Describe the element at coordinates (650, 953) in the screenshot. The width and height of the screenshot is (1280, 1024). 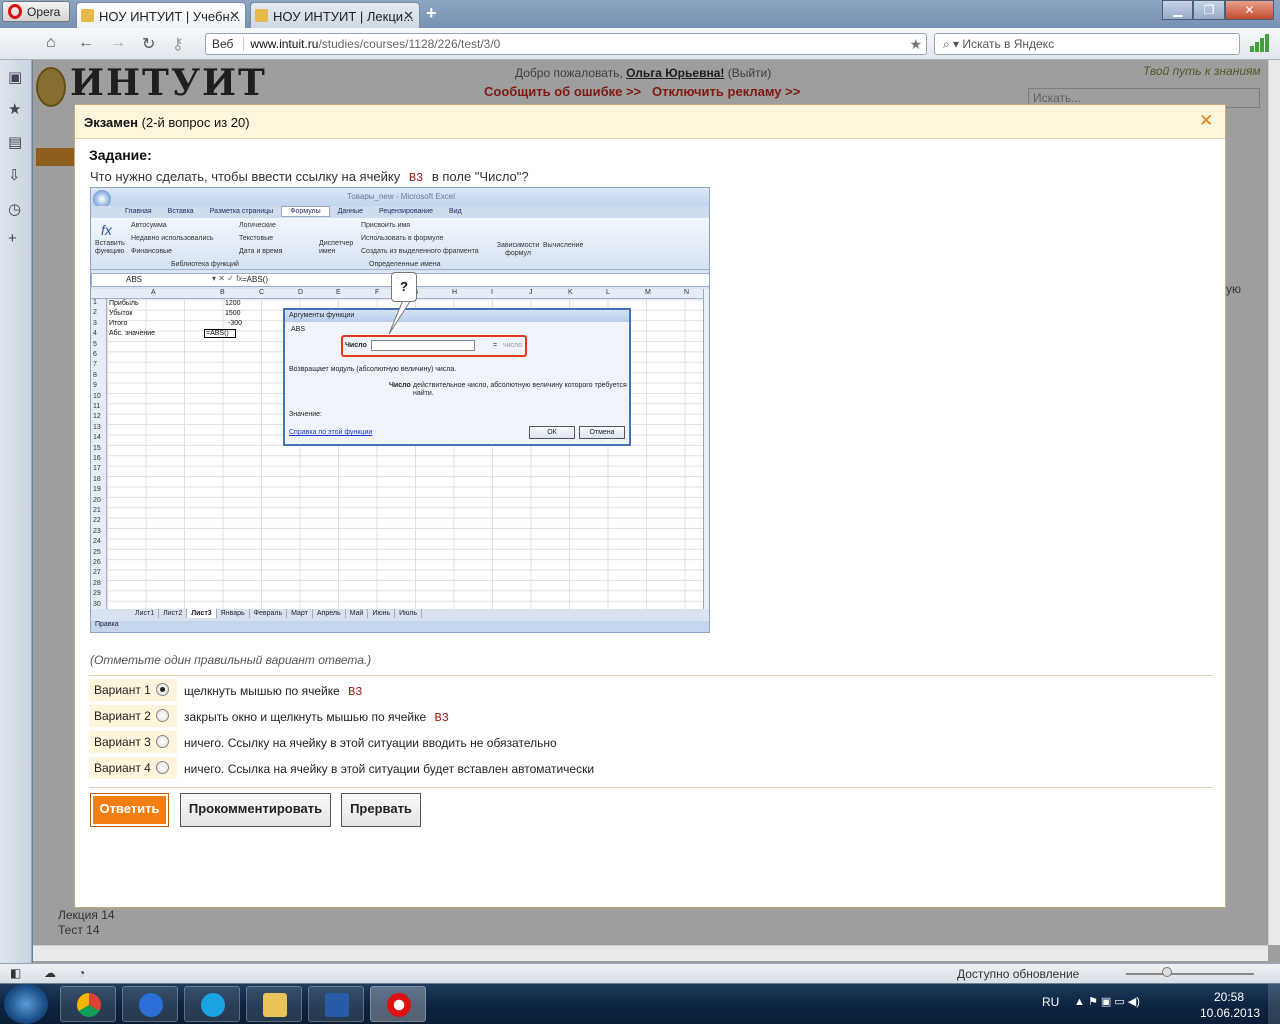
I see `horizontal-scrollbar` at that location.